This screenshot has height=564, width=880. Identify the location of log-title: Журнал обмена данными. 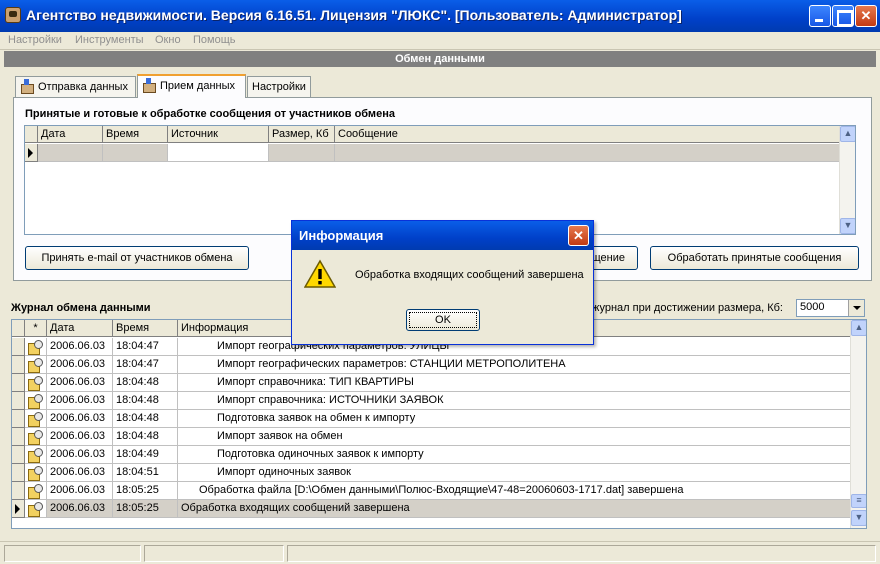
(81, 308).